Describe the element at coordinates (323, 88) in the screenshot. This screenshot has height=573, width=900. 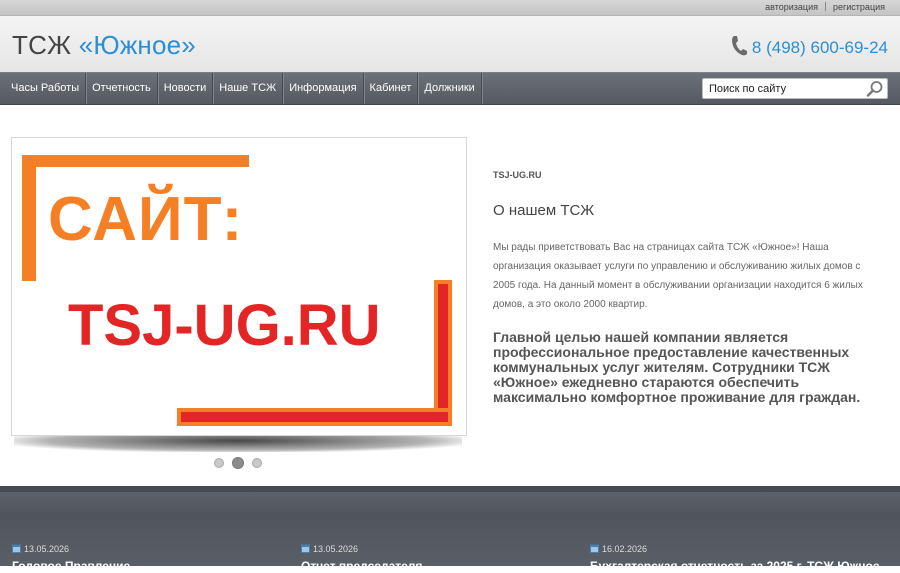
I see `nav-item-info: Информация` at that location.